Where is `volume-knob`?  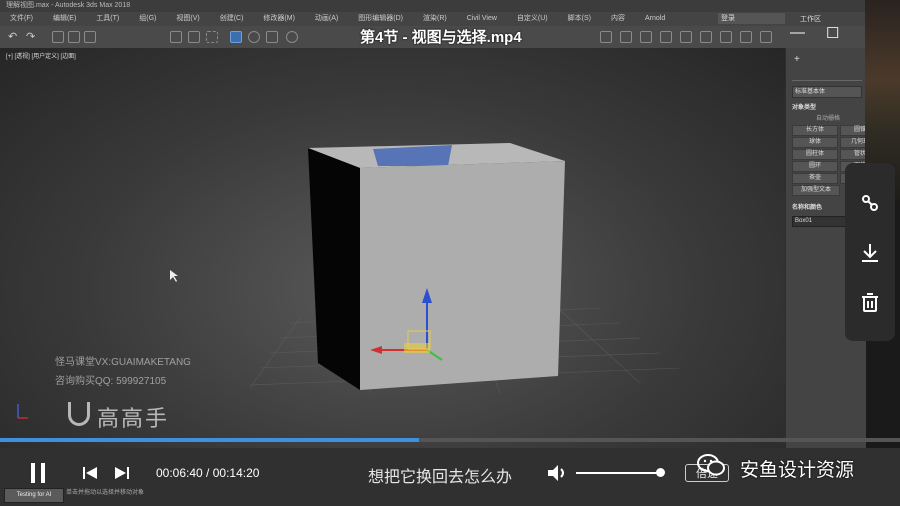
volume-knob is located at coordinates (660, 472).